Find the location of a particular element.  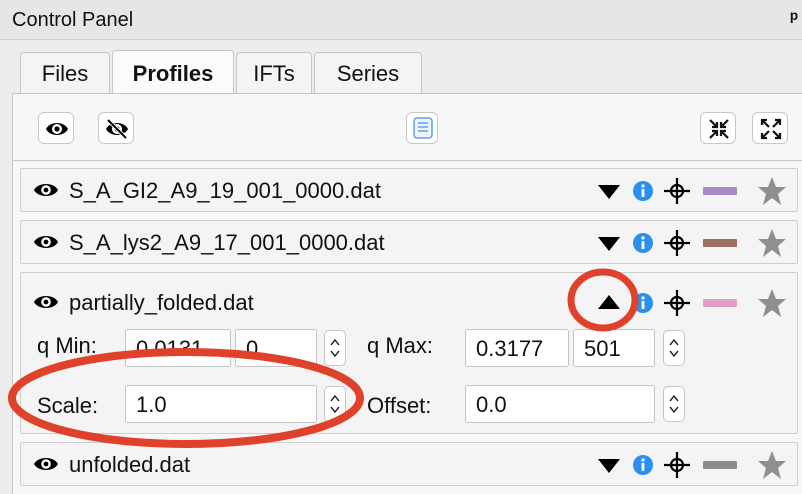

expand-icon is located at coordinates (771, 129).